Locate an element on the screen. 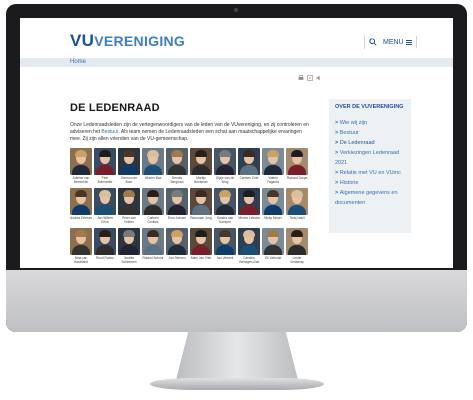 Image resolution: width=473 pixels, height=400 pixels. member-name: Gil Verhulst is located at coordinates (273, 258).